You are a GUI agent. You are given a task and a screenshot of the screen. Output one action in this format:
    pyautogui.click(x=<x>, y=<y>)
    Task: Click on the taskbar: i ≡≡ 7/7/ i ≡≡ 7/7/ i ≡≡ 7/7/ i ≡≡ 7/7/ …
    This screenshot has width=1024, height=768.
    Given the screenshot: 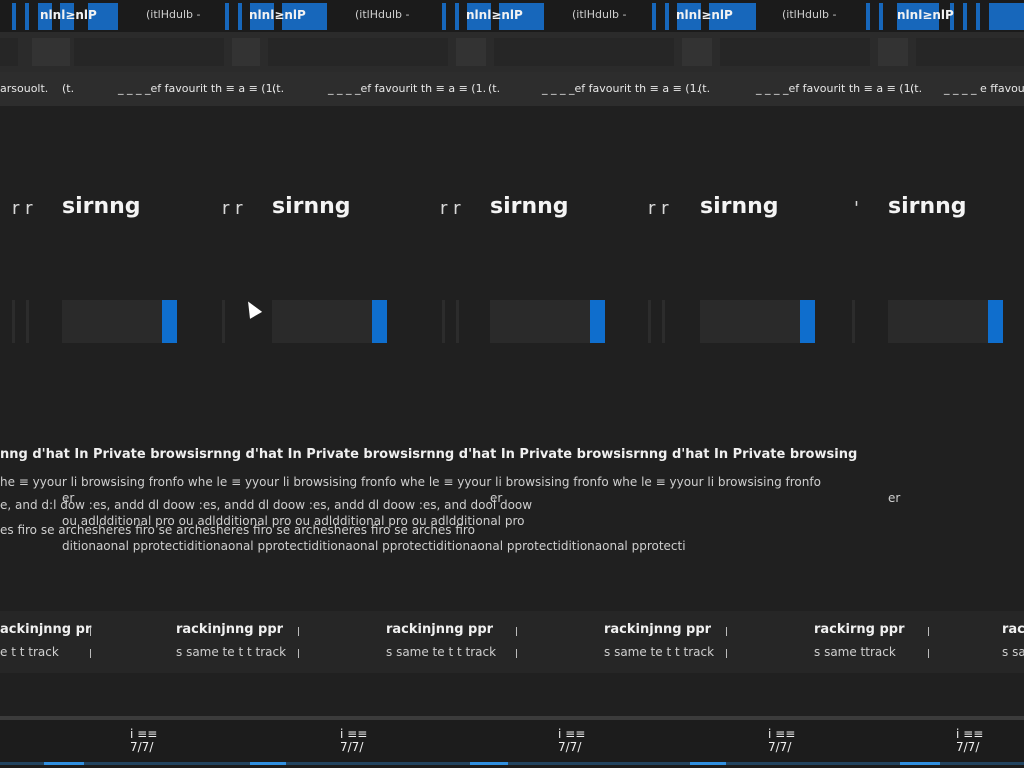 What is the action you would take?
    pyautogui.click(x=512, y=744)
    